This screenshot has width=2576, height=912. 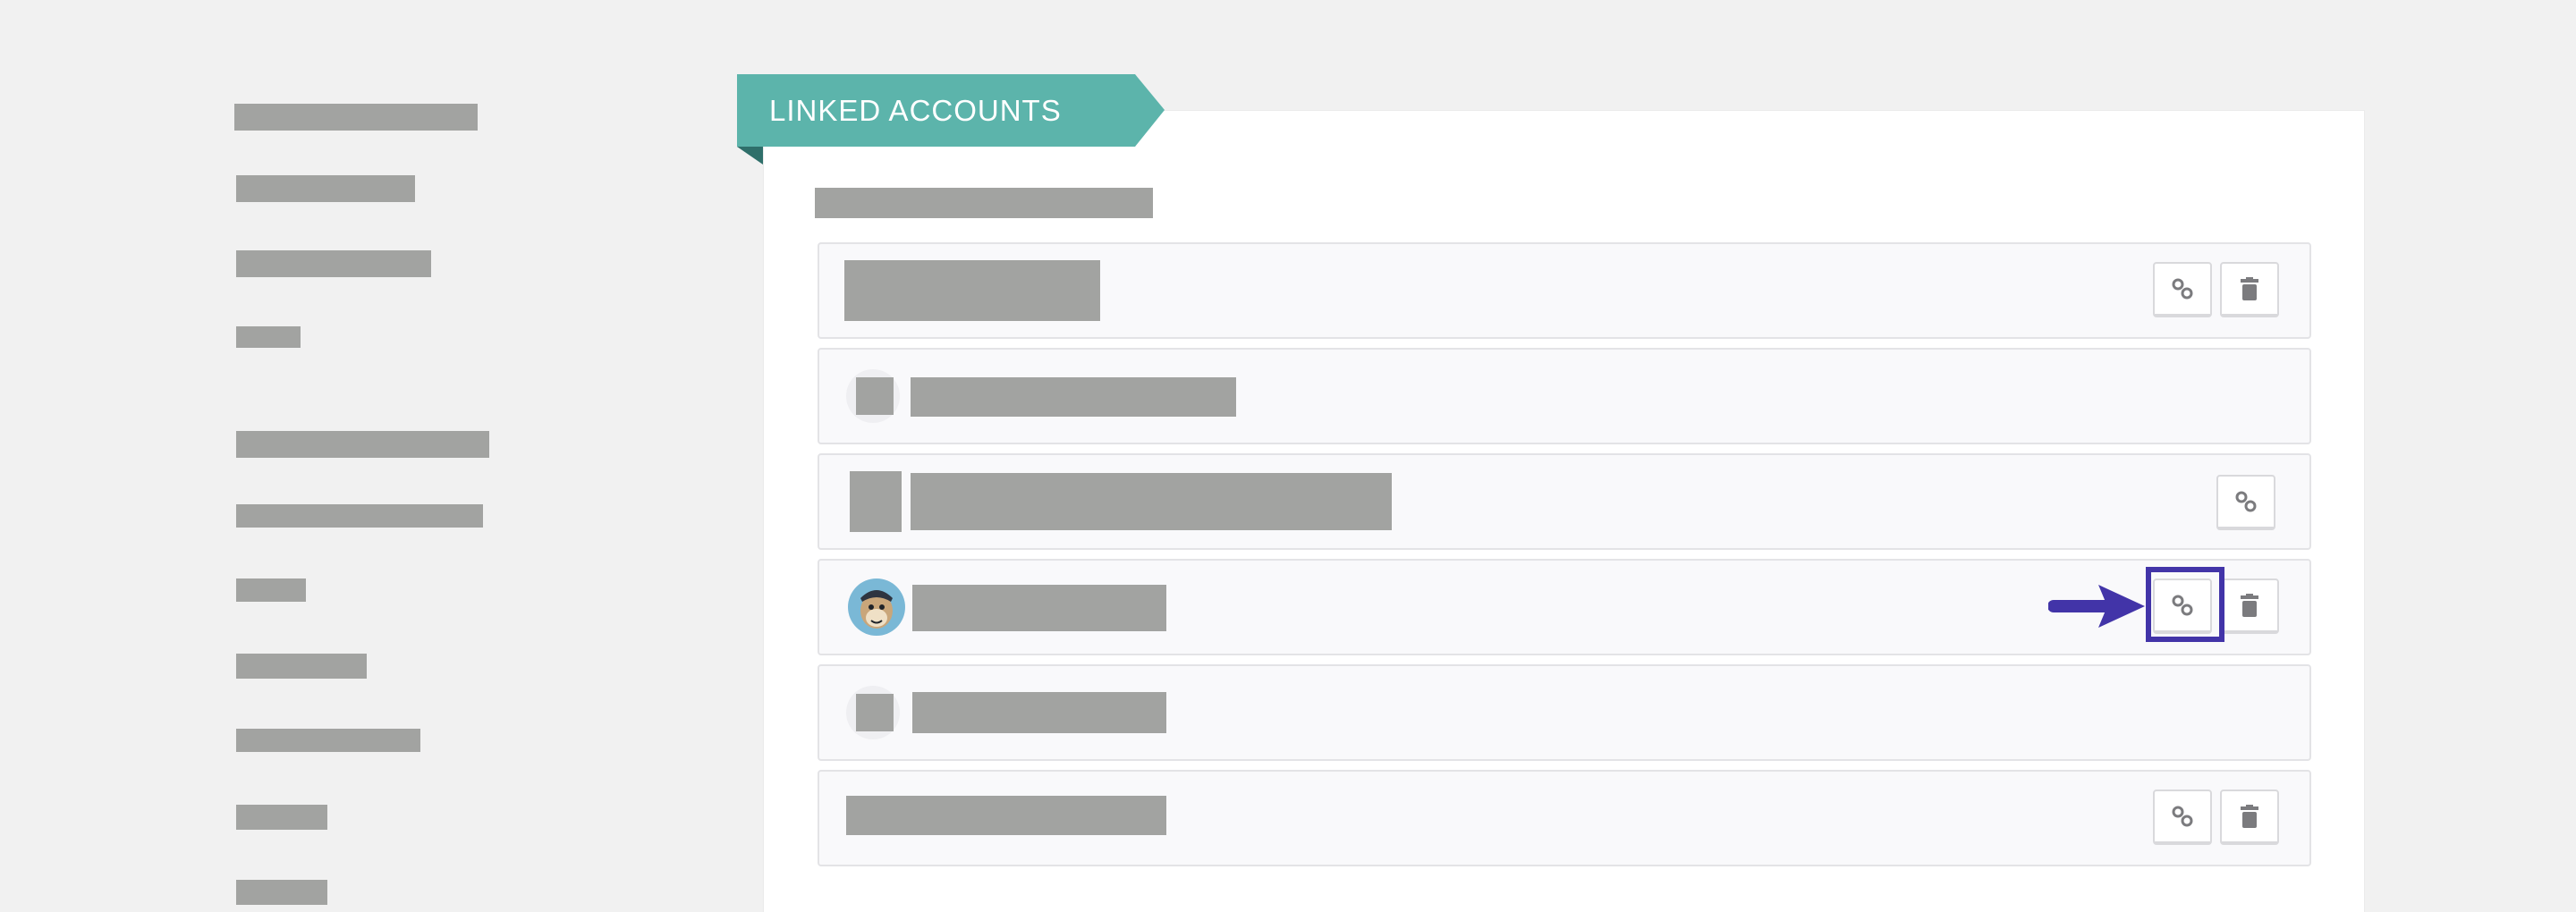 What do you see at coordinates (2185, 604) in the screenshot?
I see `annotation-highlight` at bounding box center [2185, 604].